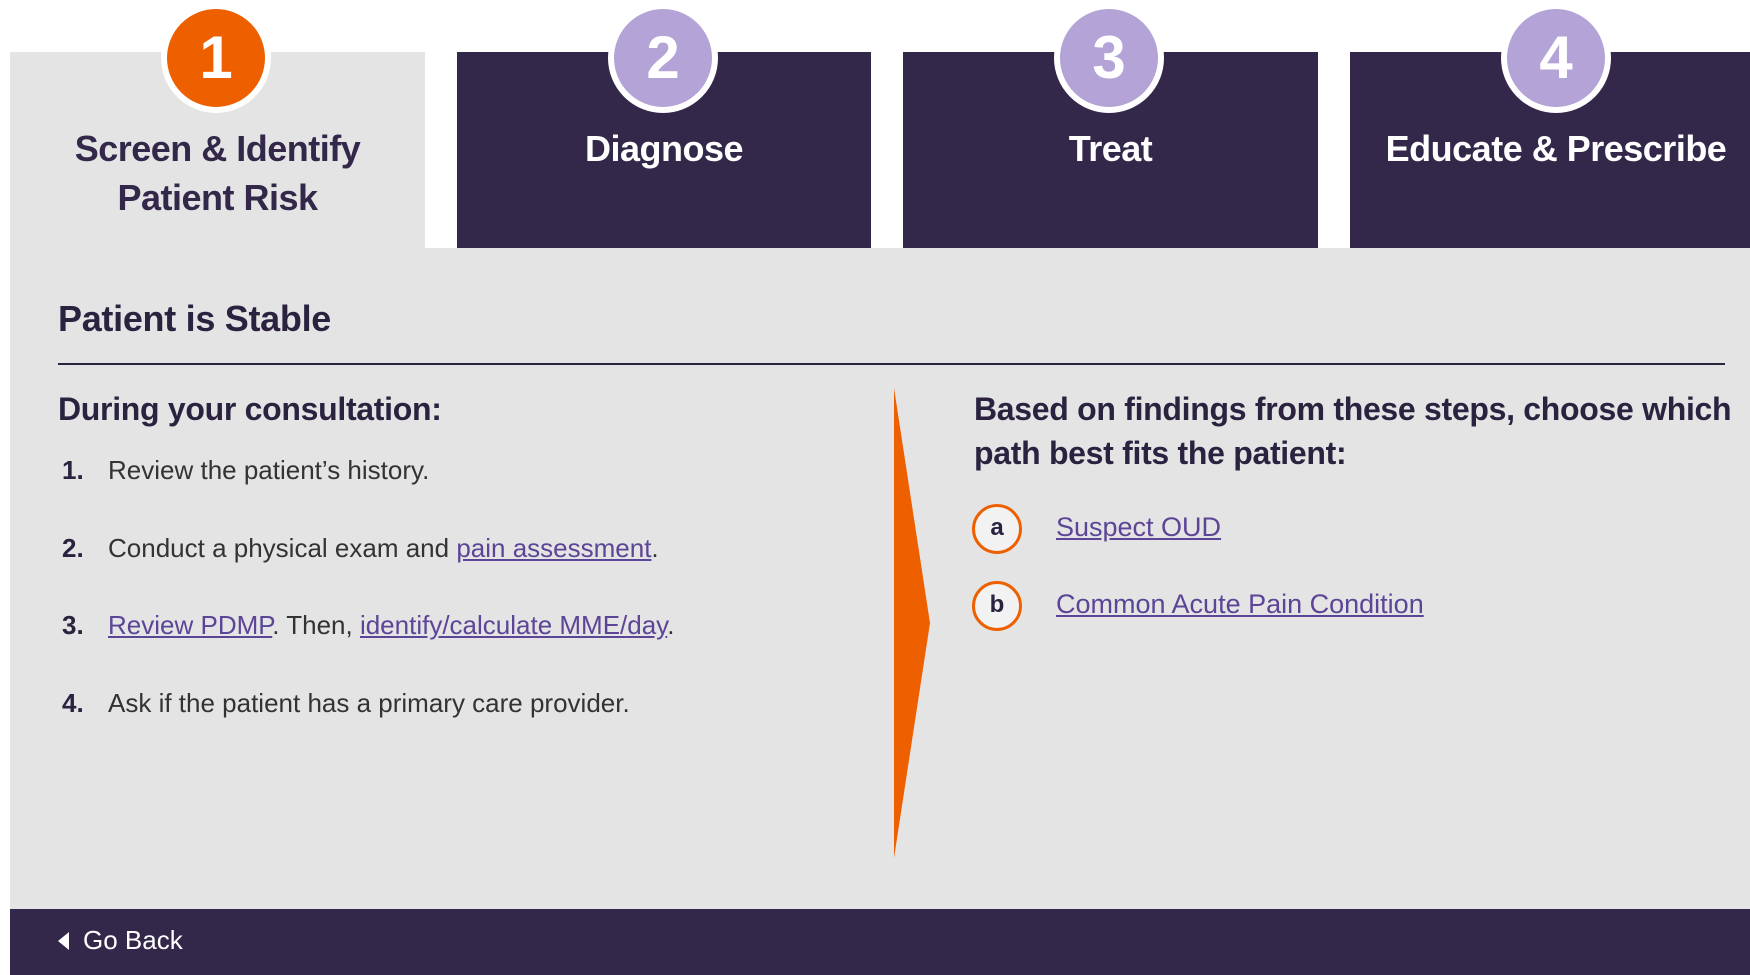  Describe the element at coordinates (73, 547) in the screenshot. I see `item-number: 2.` at that location.